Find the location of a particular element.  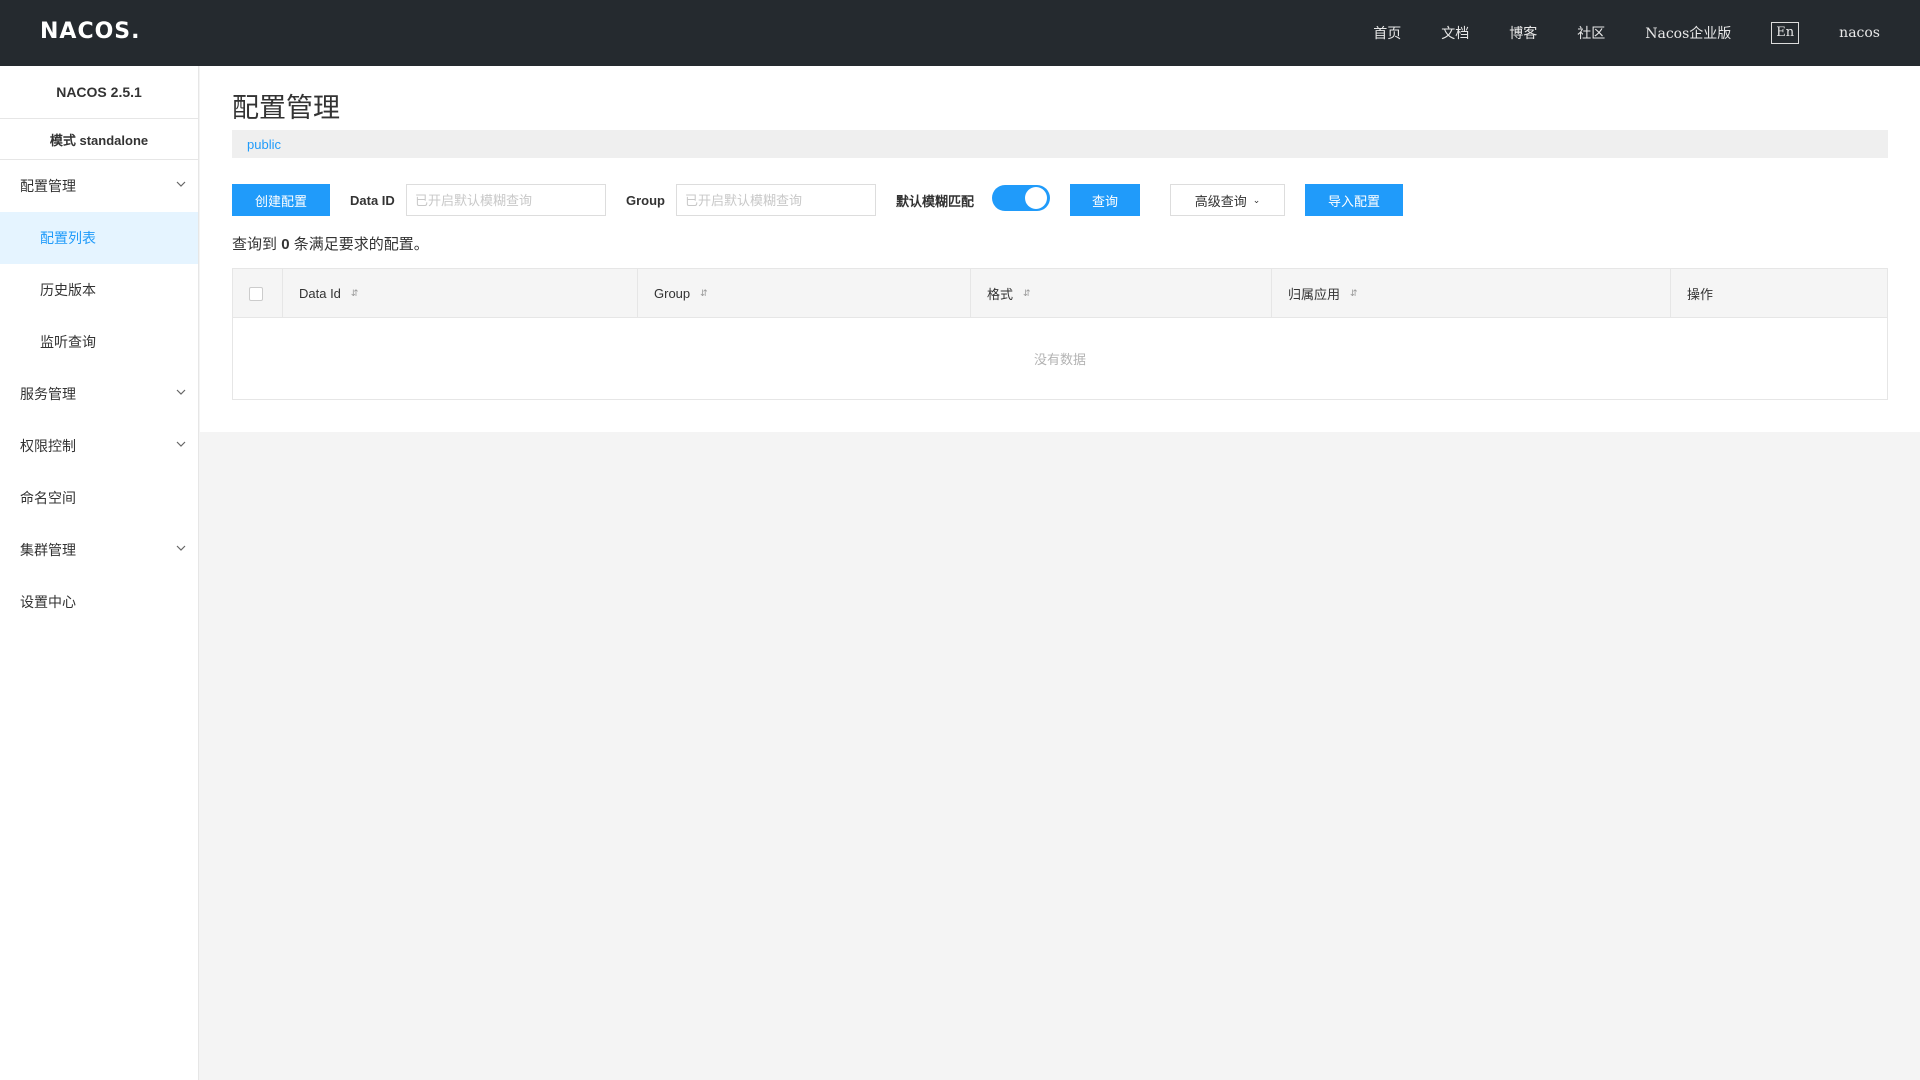

query-button: 查询 is located at coordinates (1105, 200).